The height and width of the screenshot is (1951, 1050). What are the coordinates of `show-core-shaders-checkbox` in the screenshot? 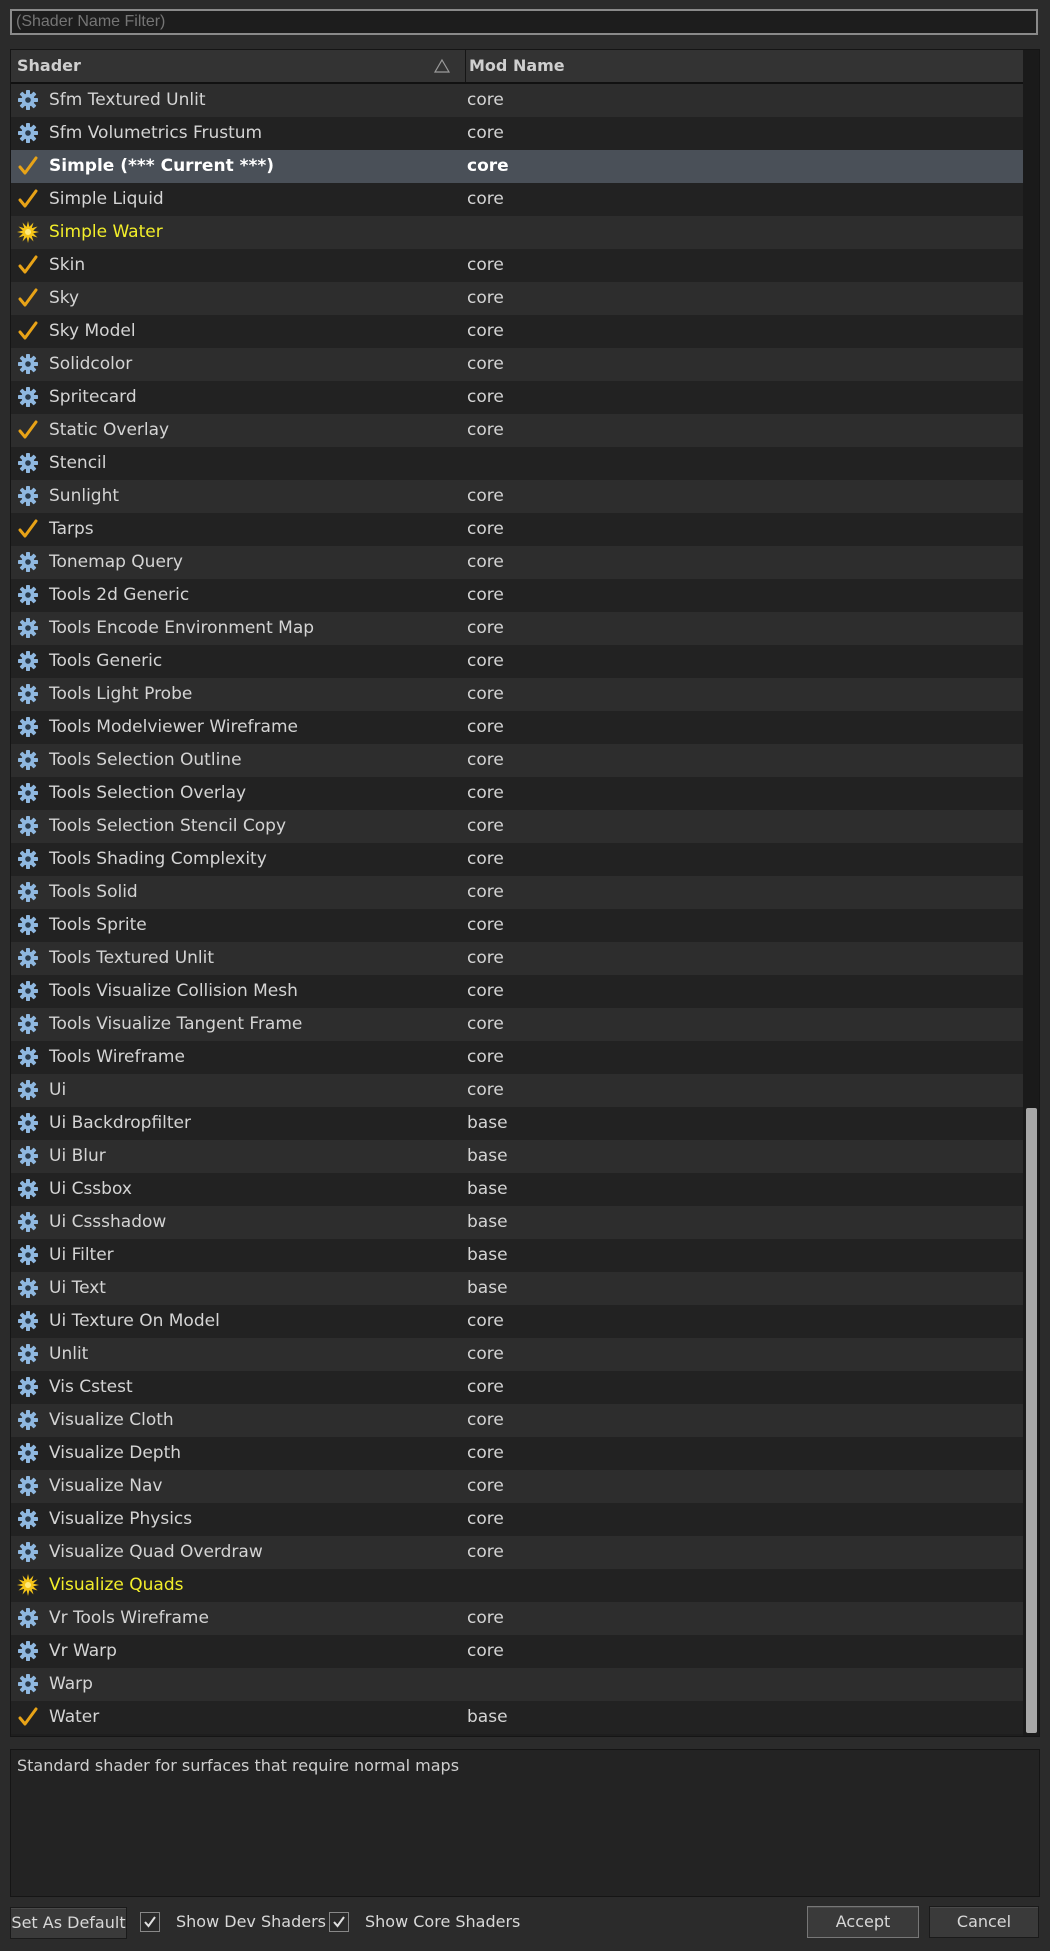 It's located at (339, 1922).